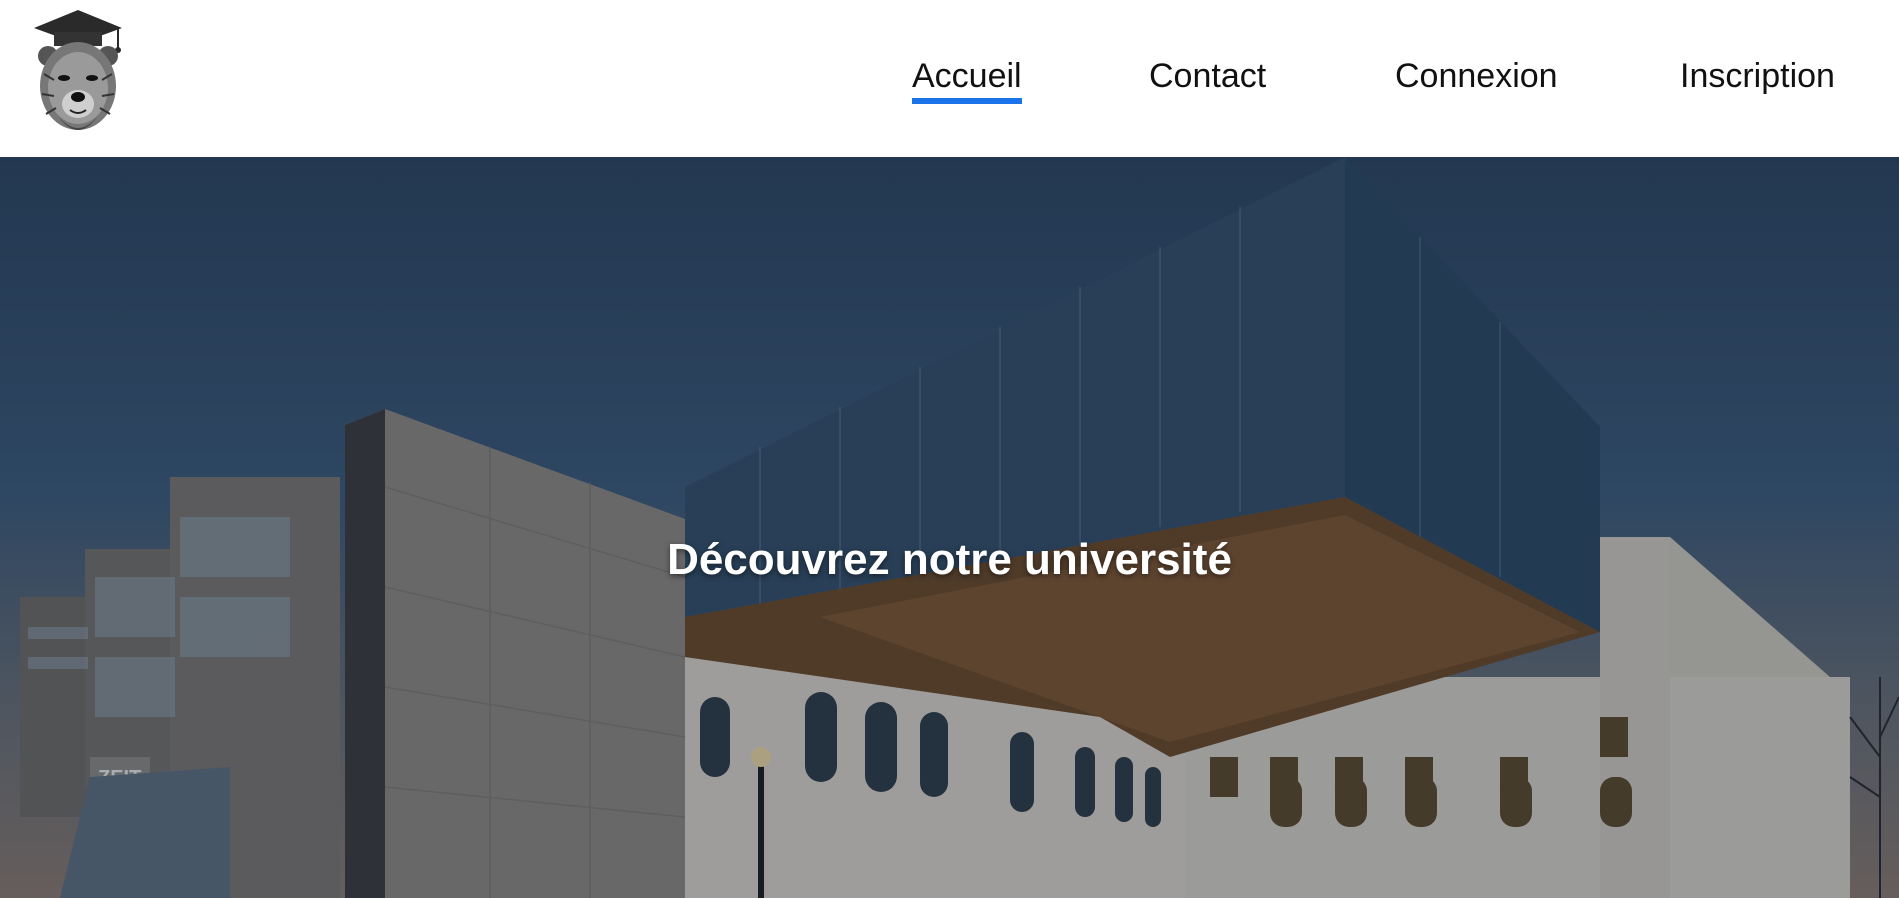 This screenshot has width=1899, height=898. Describe the element at coordinates (1207, 76) in the screenshot. I see `nav-contact: Contact` at that location.